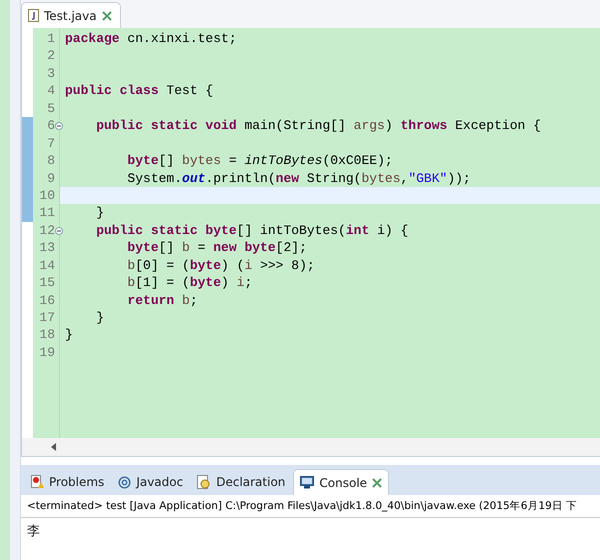 Image resolution: width=600 pixels, height=560 pixels. I want to click on editor-tab: Test.java, so click(71, 15).